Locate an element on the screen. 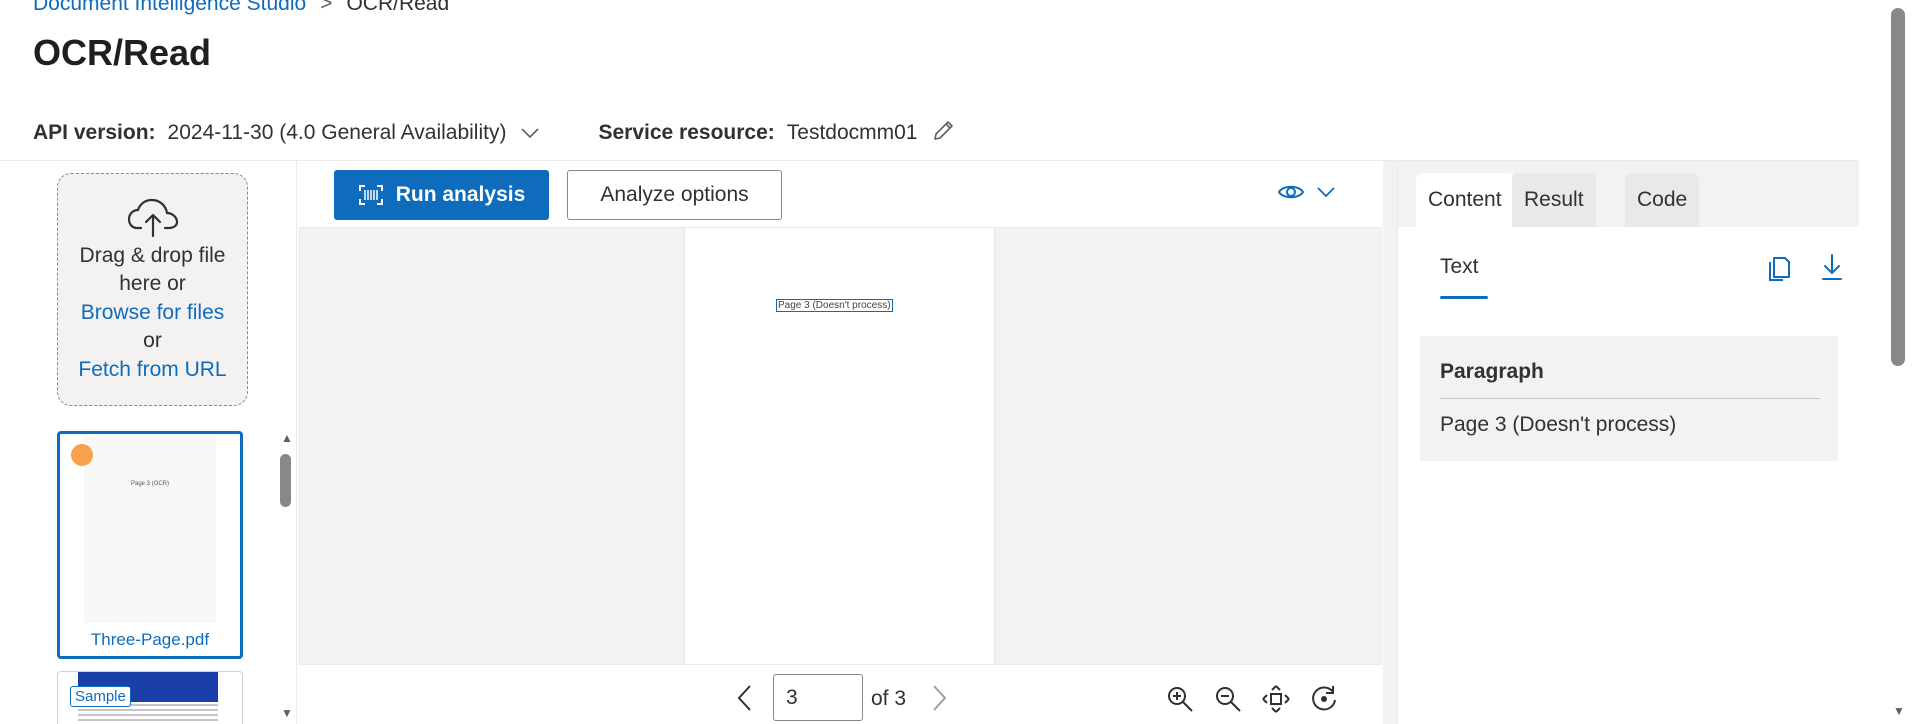  result-tabbar: Content Result Code is located at coordinates (1628, 194).